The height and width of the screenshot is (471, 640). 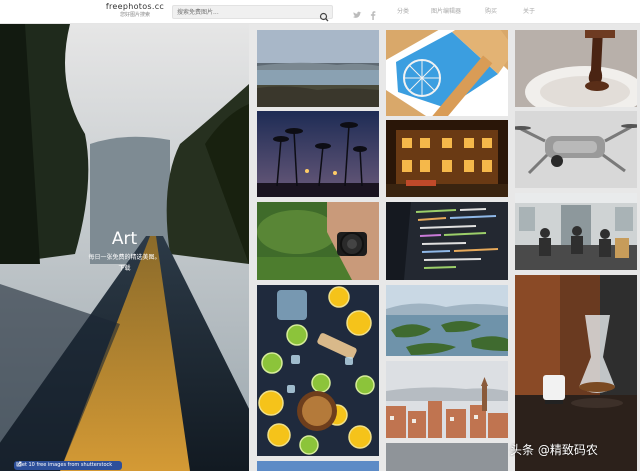 I want to click on photo-landscape-water-mountains, so click(x=318, y=68).